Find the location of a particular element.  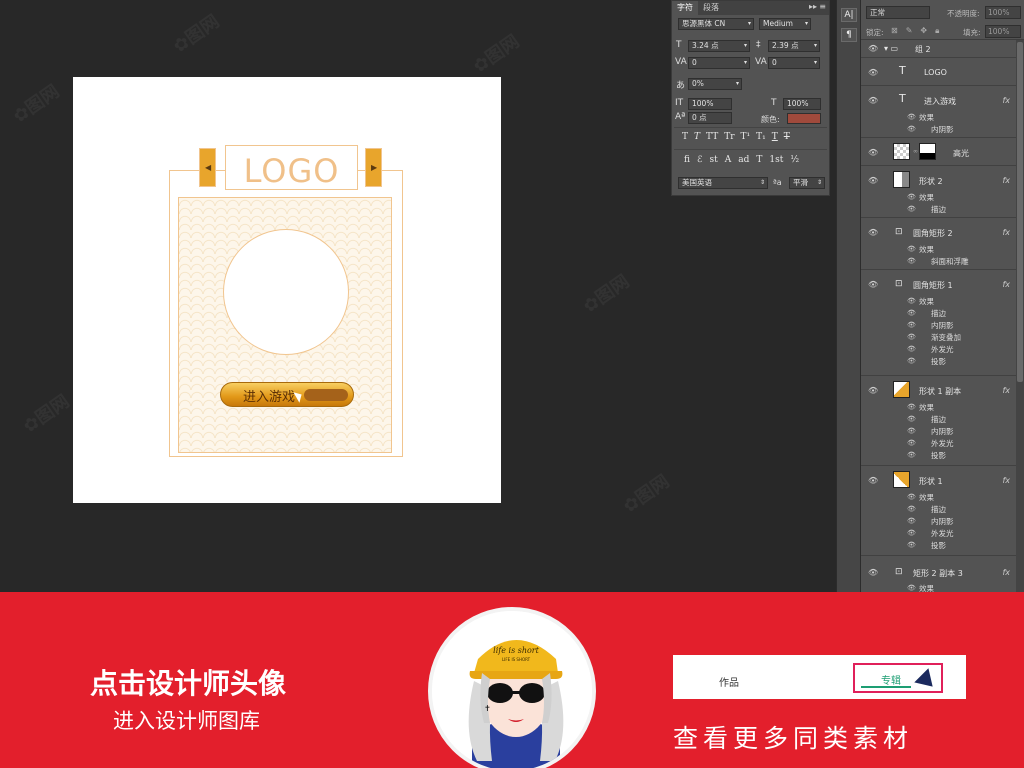

underline-button: T is located at coordinates (775, 137).